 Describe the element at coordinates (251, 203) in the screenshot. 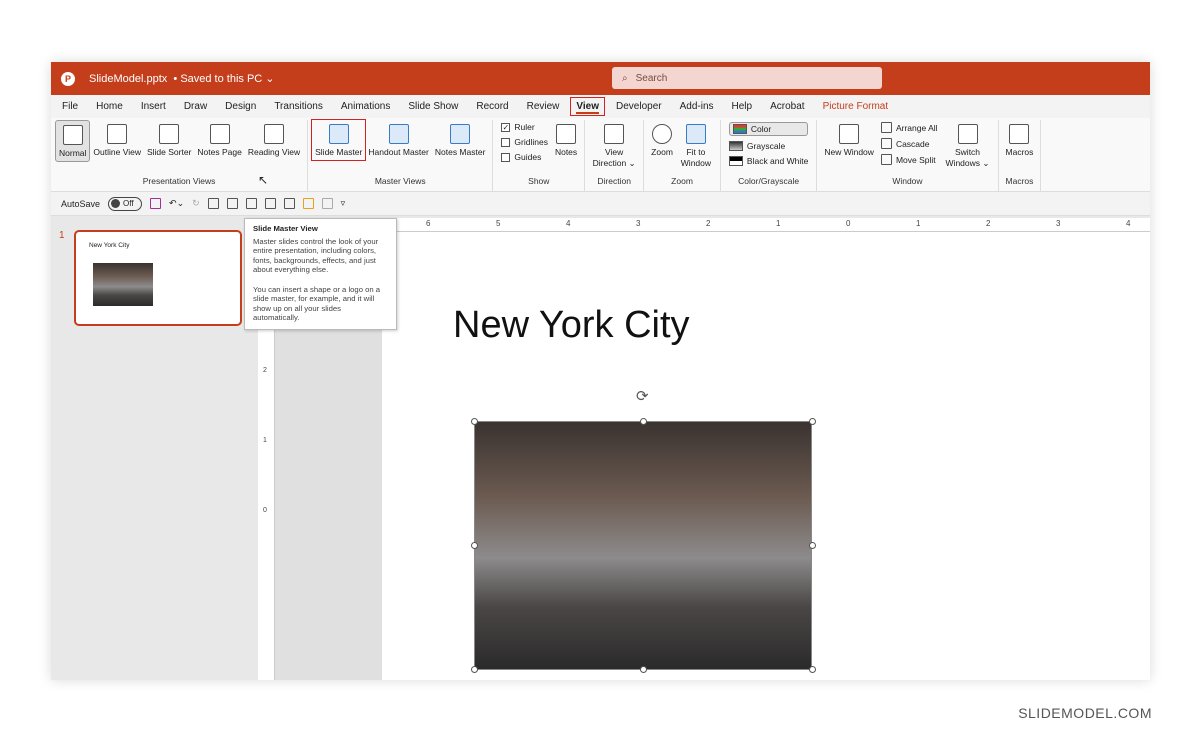

I see `email-icon` at that location.